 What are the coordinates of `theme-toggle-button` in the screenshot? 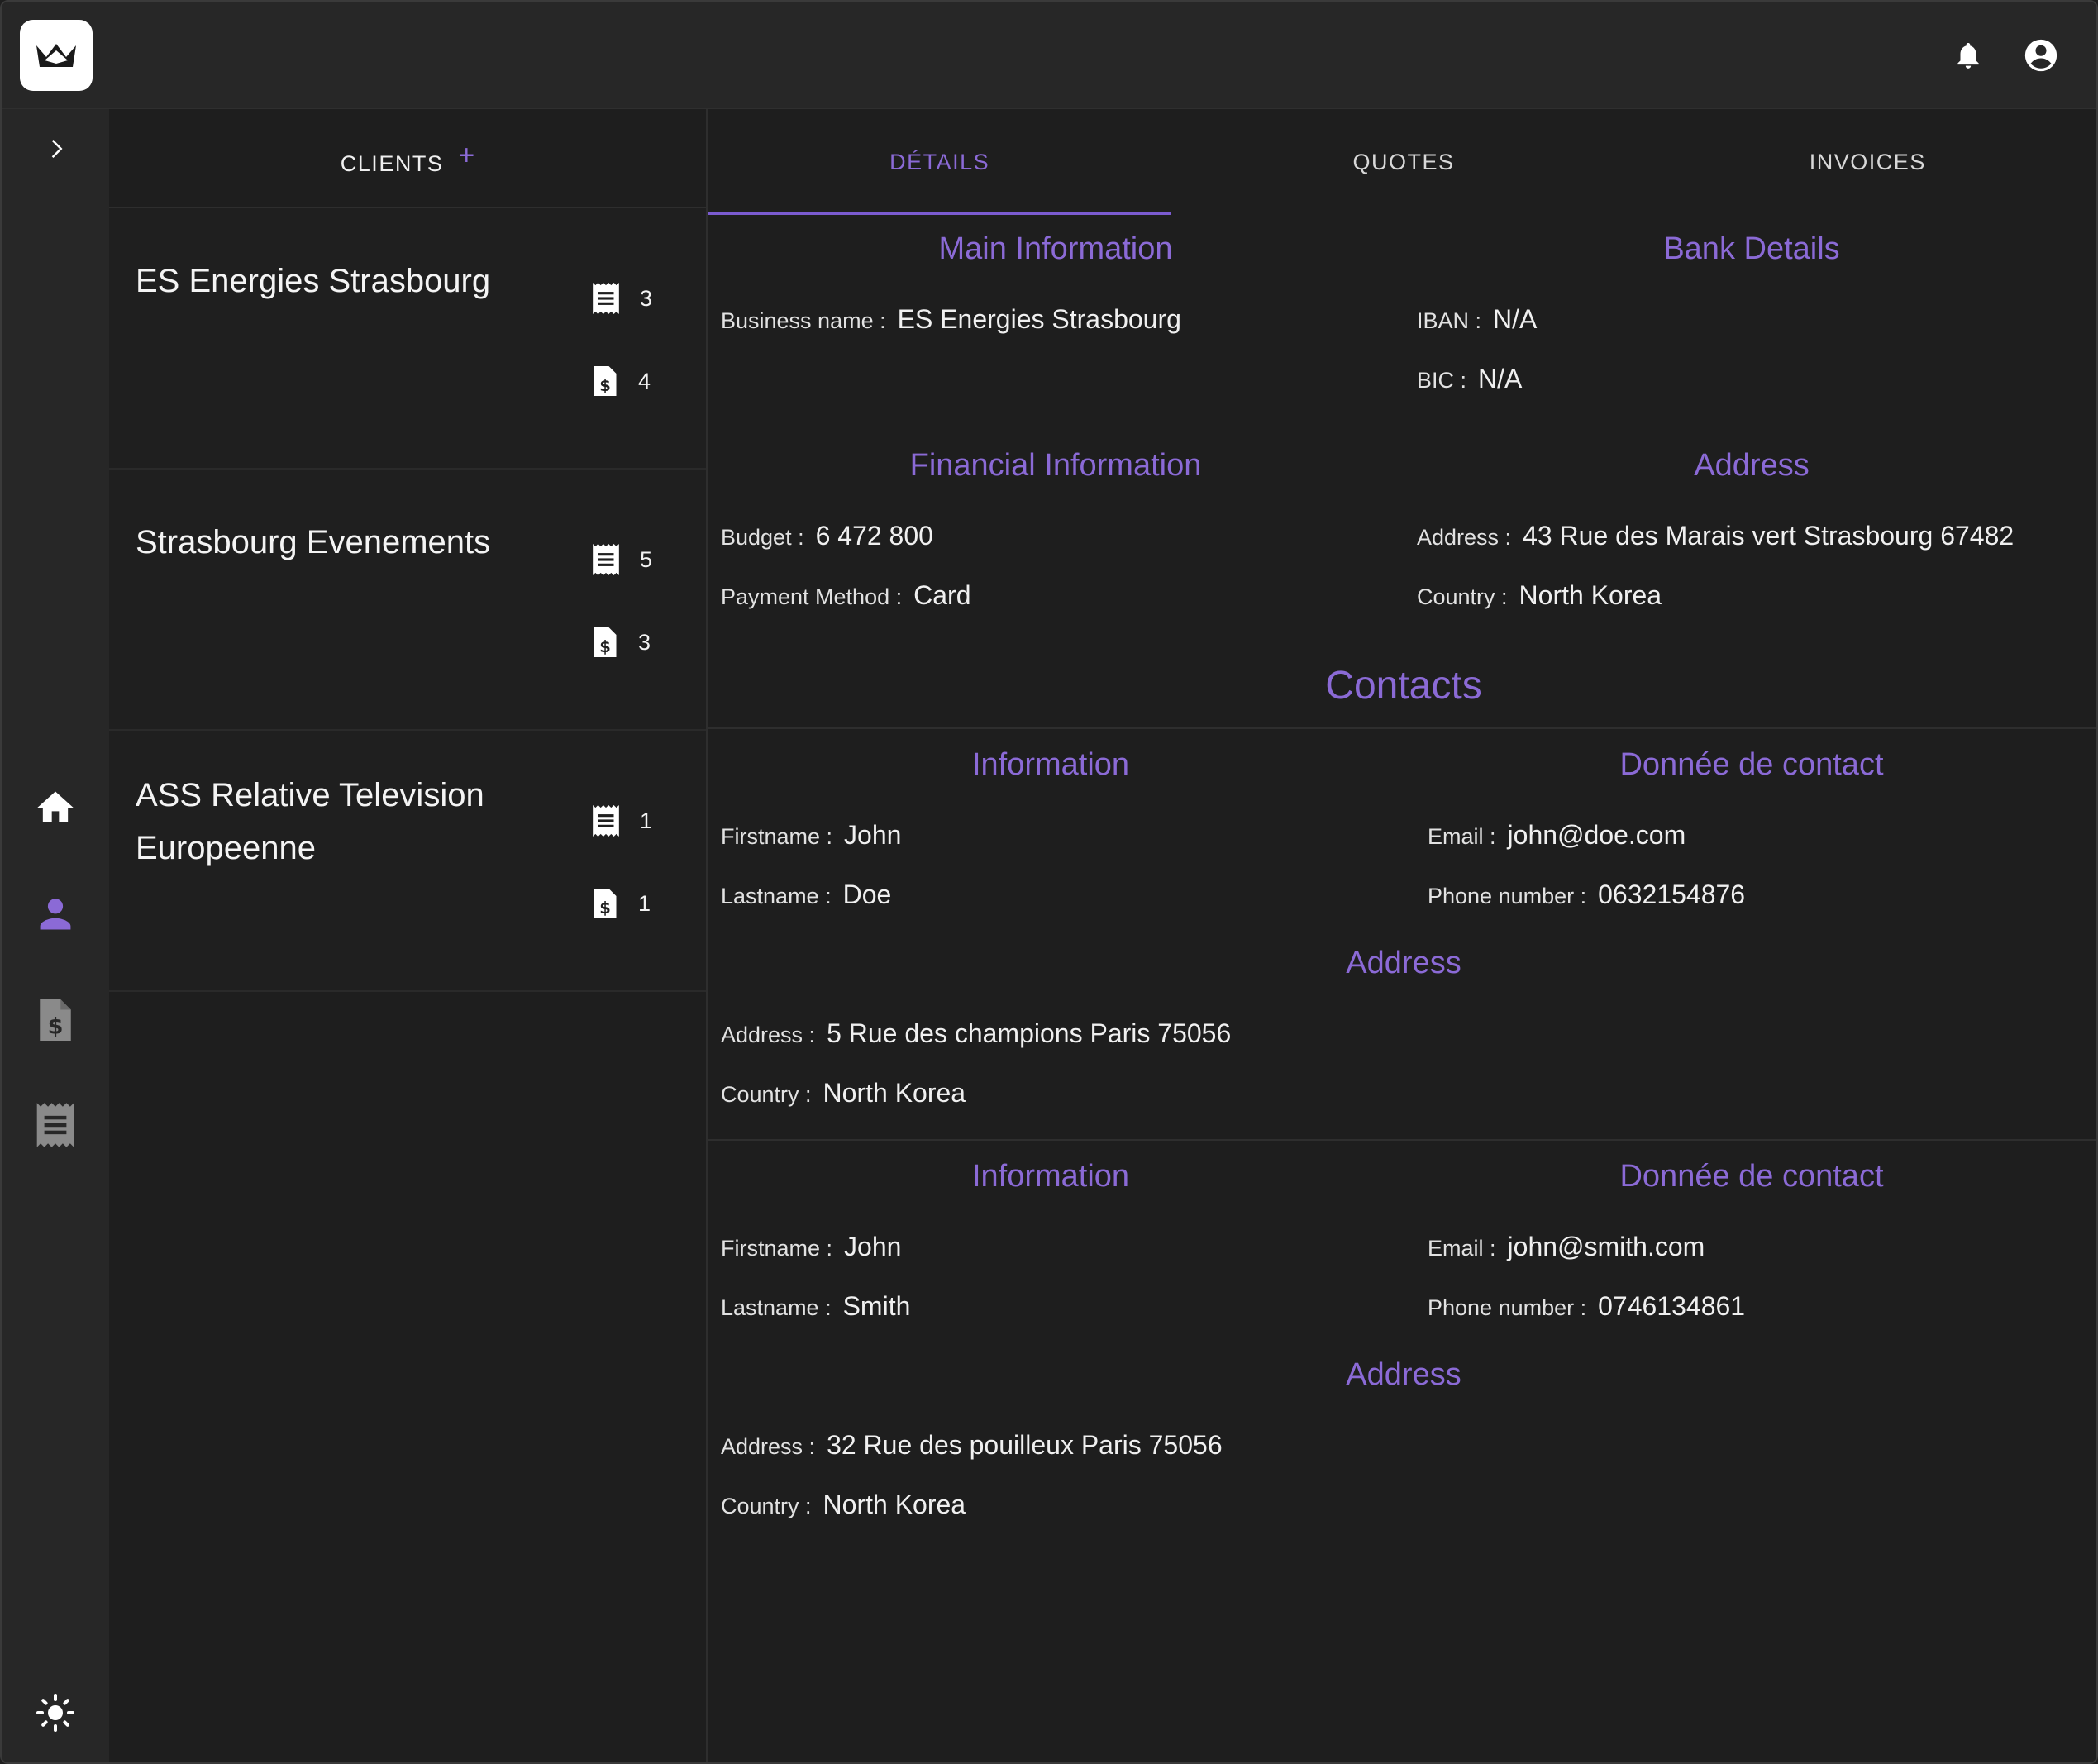 It's located at (55, 1713).